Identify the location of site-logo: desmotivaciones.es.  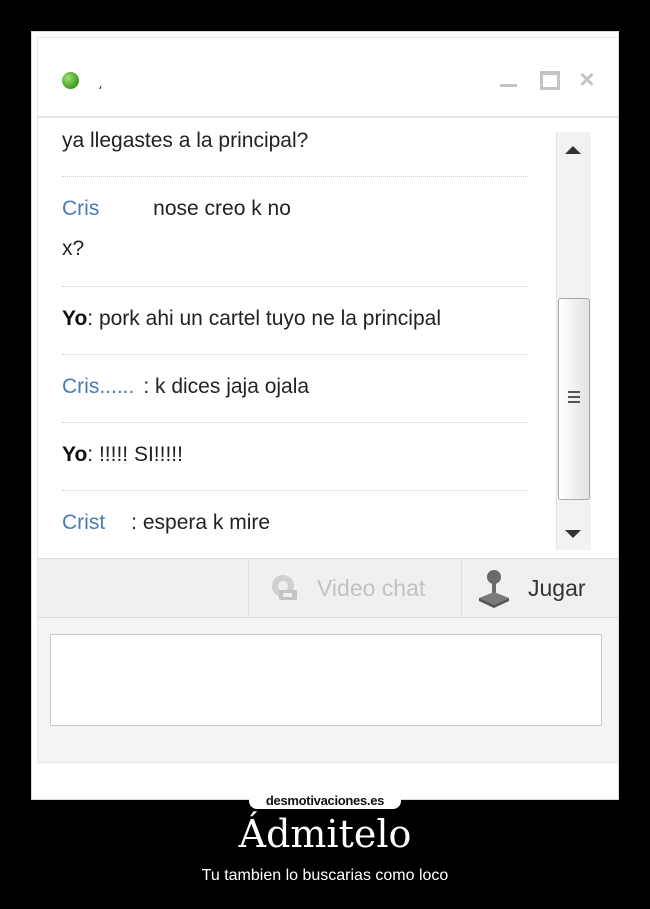
(325, 801).